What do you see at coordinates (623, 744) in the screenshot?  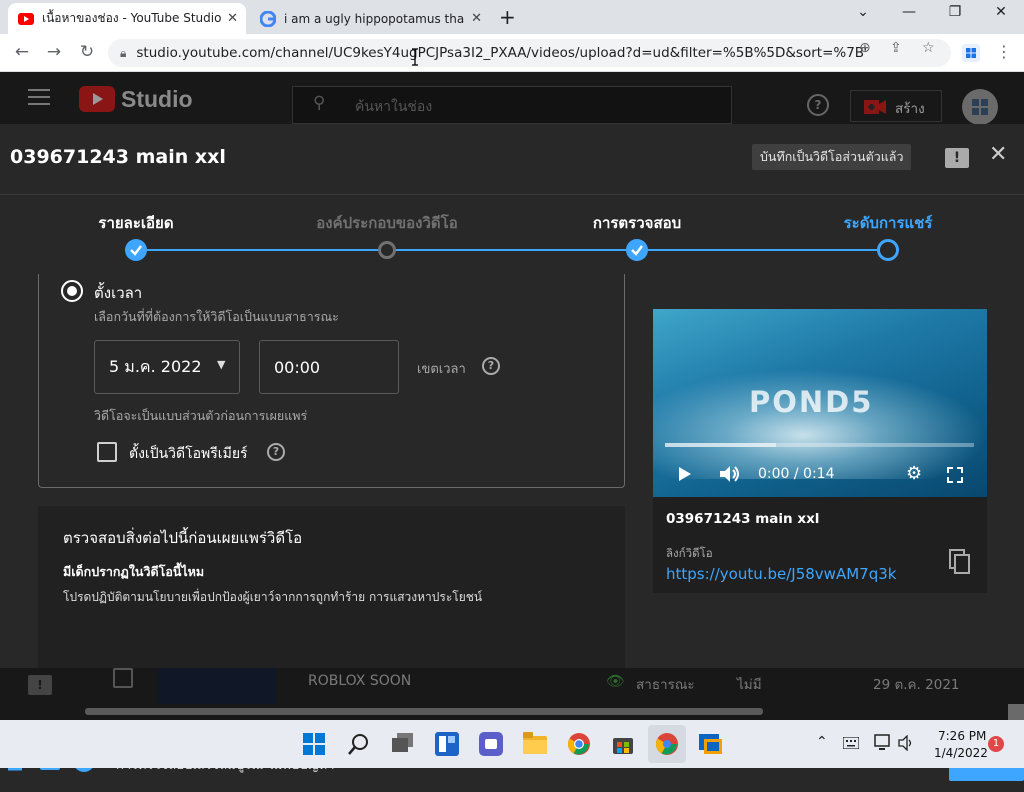 I see `store-icon` at bounding box center [623, 744].